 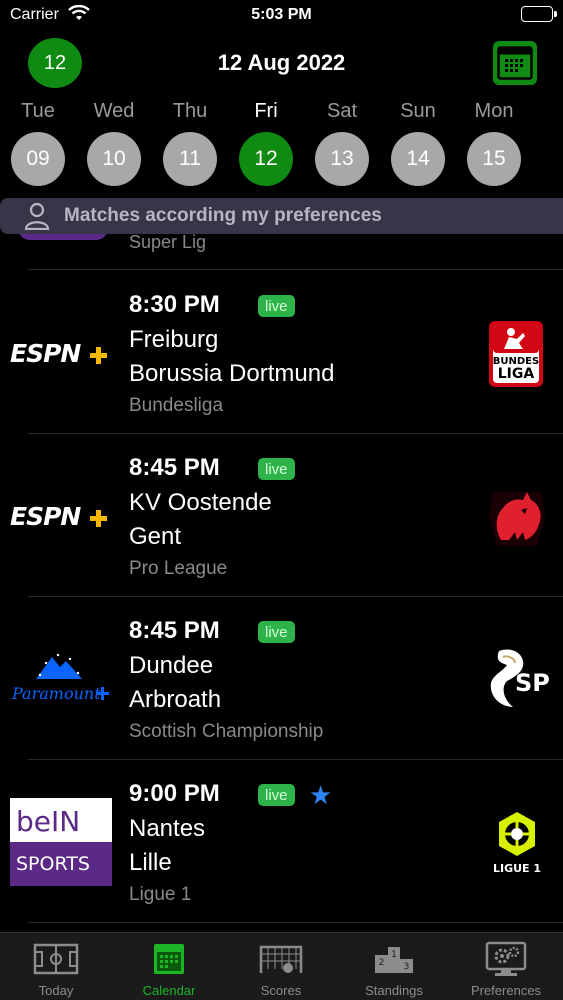 I want to click on tab-label: Calendar, so click(x=169, y=990).